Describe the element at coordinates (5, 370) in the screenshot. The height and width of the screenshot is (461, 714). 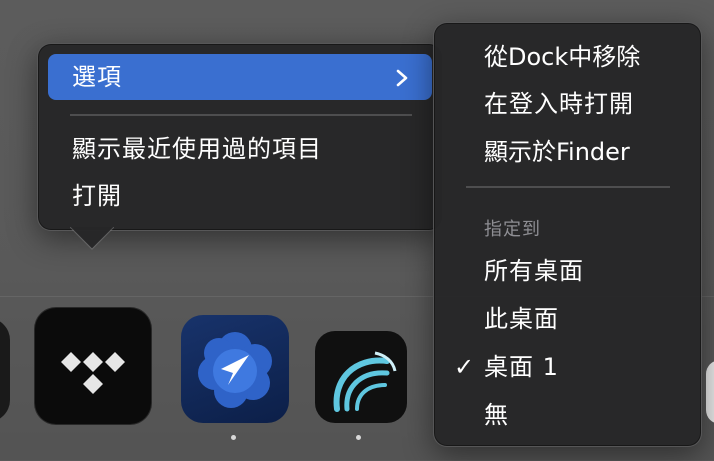
I see `partial-app-icon-left` at that location.